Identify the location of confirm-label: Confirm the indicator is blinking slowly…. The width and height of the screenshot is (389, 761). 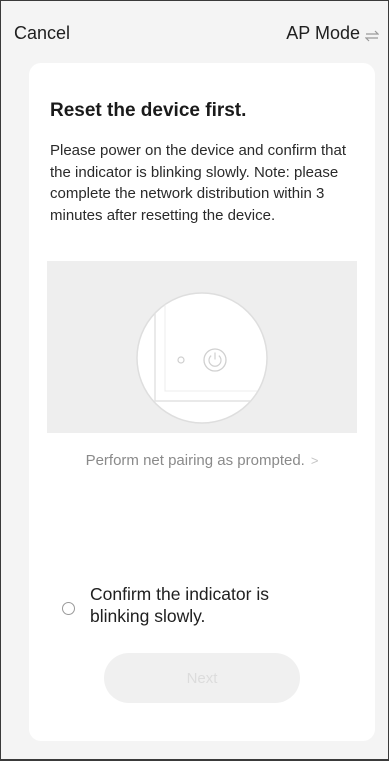
(179, 605).